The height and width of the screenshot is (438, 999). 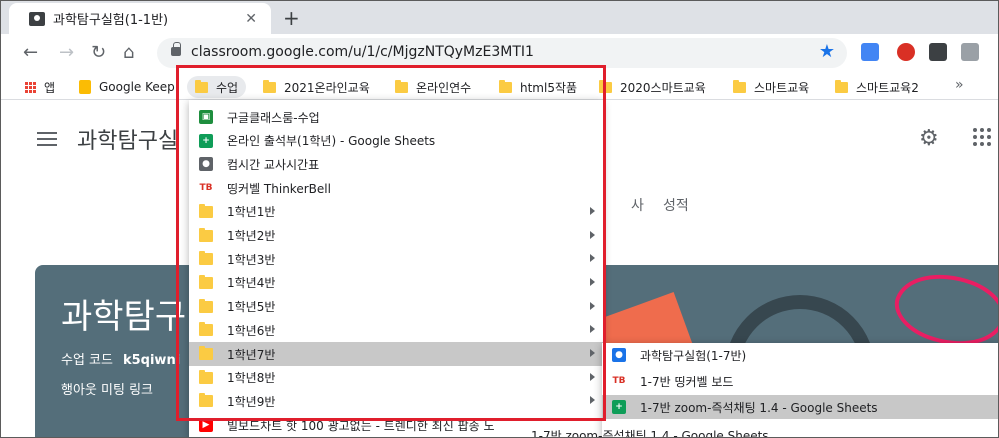 What do you see at coordinates (396, 378) in the screenshot?
I see `menu-item: 1학년8반` at bounding box center [396, 378].